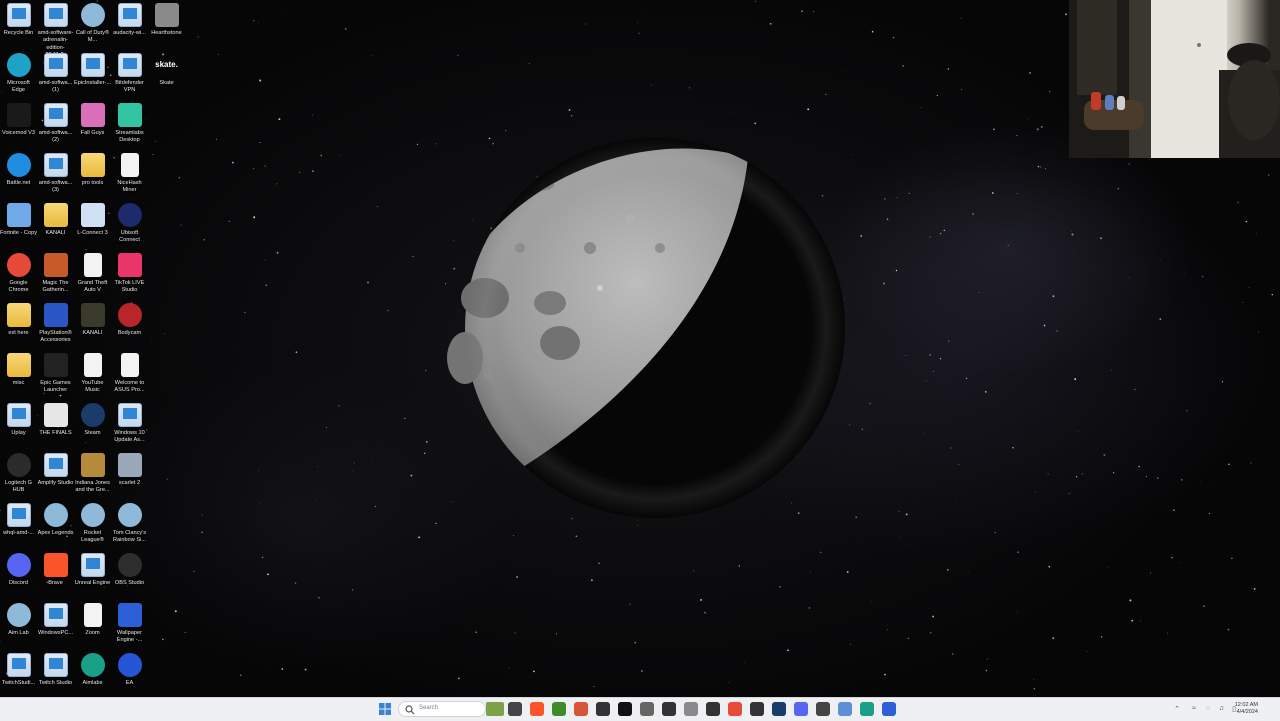 The image size is (1280, 721). I want to click on desktop-icon: pro tools, so click(92, 170).